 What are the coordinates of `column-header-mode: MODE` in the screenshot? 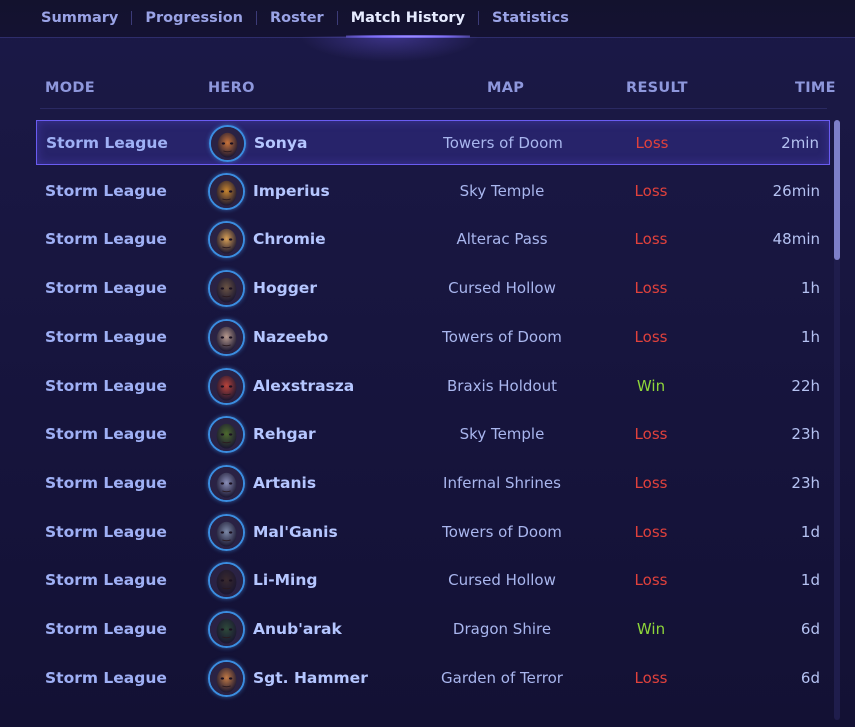 It's located at (70, 88).